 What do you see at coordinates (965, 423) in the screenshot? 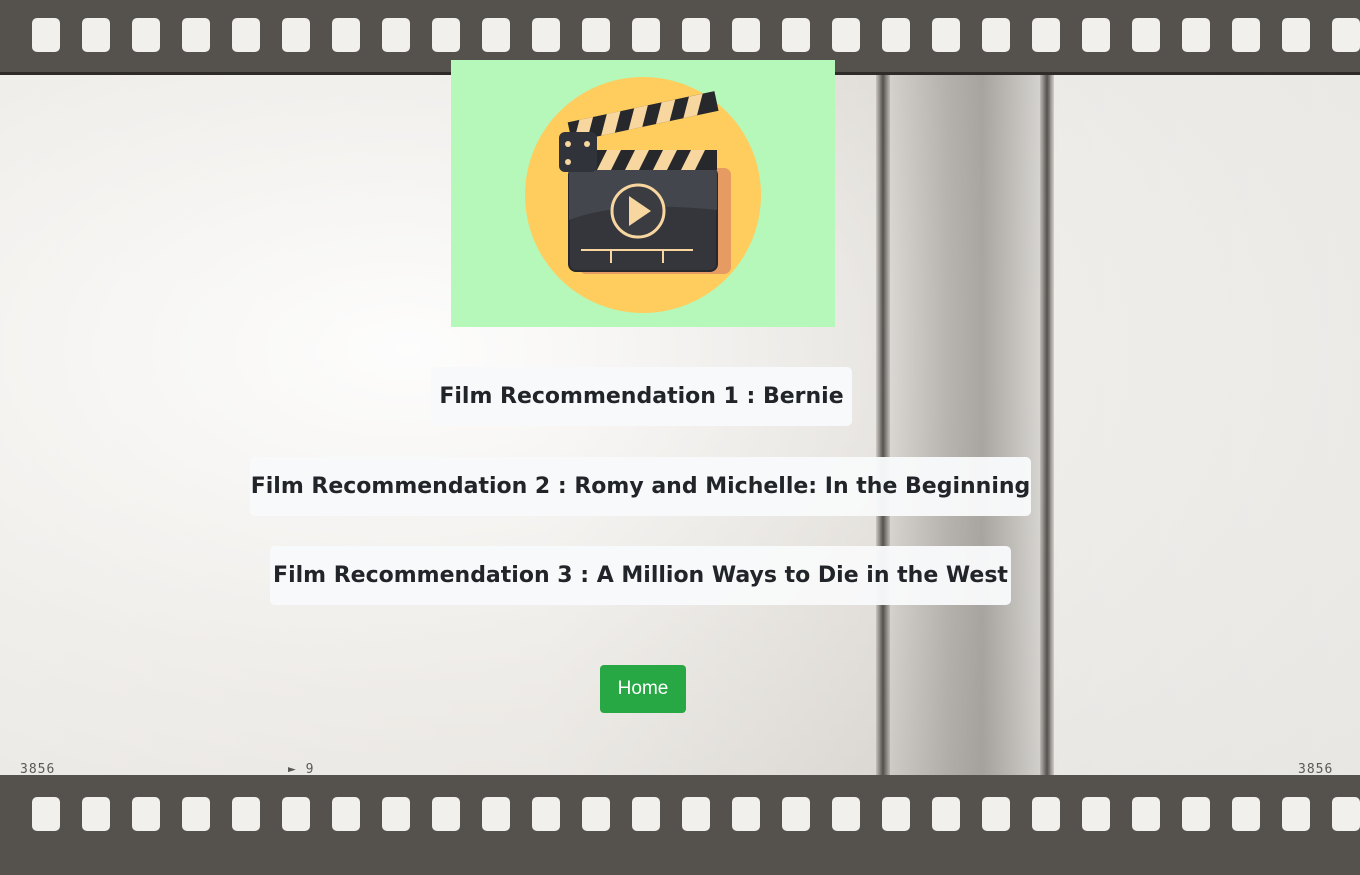
I see `film-stain` at bounding box center [965, 423].